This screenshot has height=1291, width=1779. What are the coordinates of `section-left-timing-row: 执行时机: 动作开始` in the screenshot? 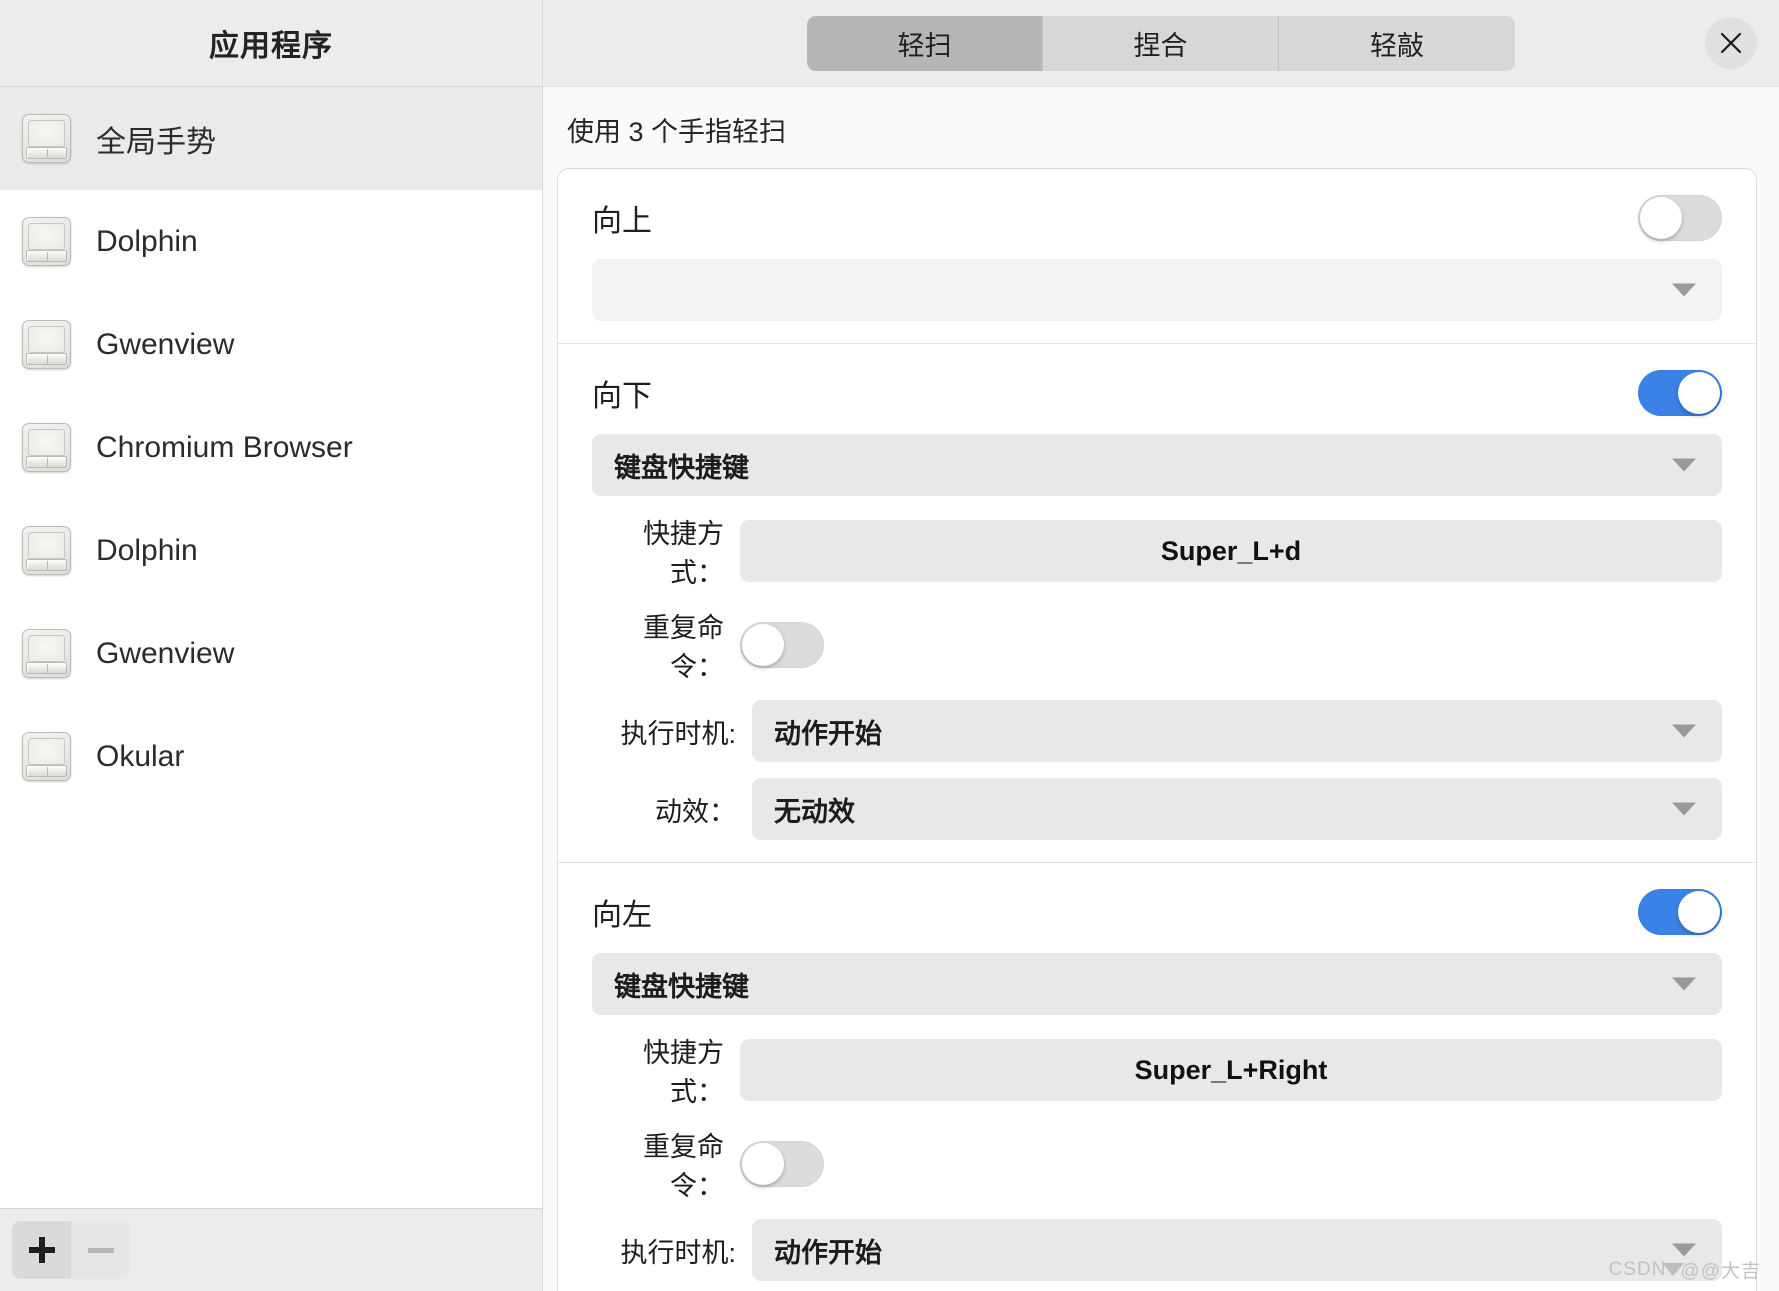 It's located at (1157, 1250).